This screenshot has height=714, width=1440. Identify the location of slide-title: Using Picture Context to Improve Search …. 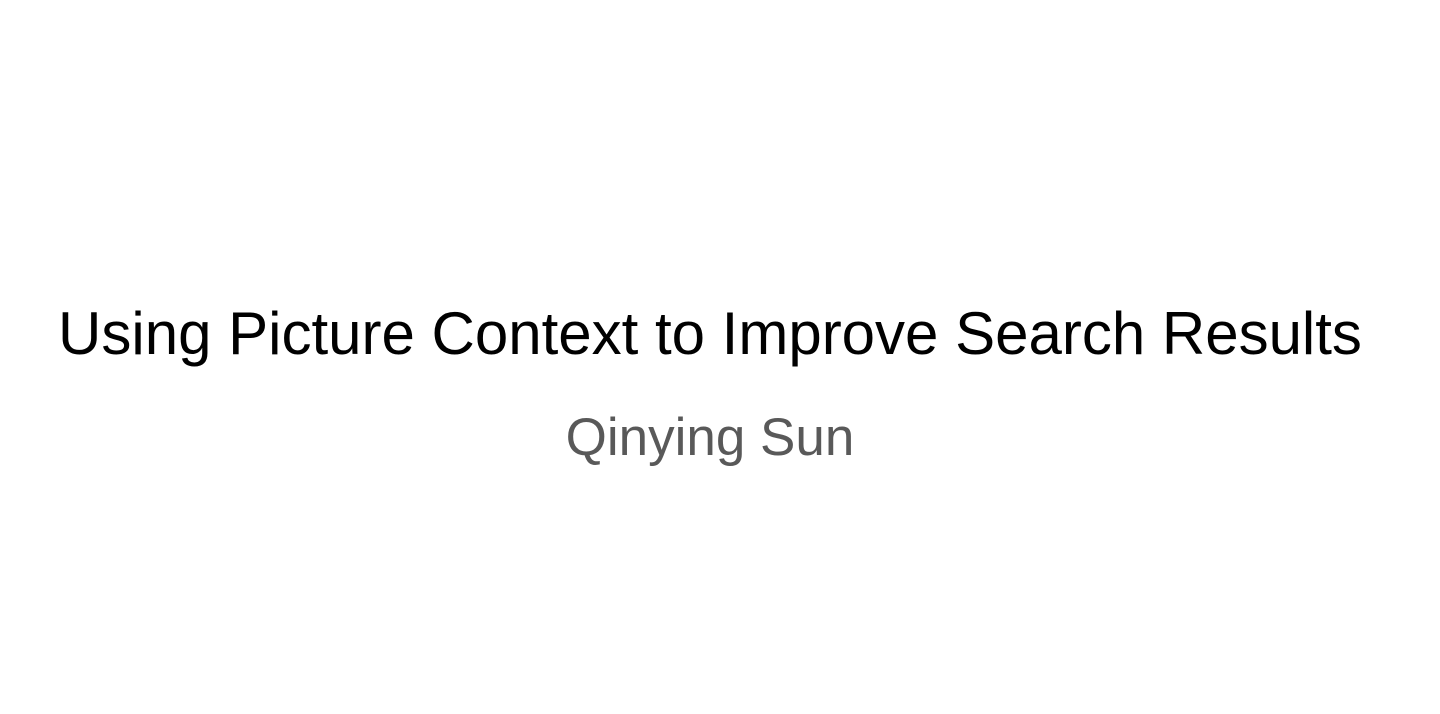
(710, 333).